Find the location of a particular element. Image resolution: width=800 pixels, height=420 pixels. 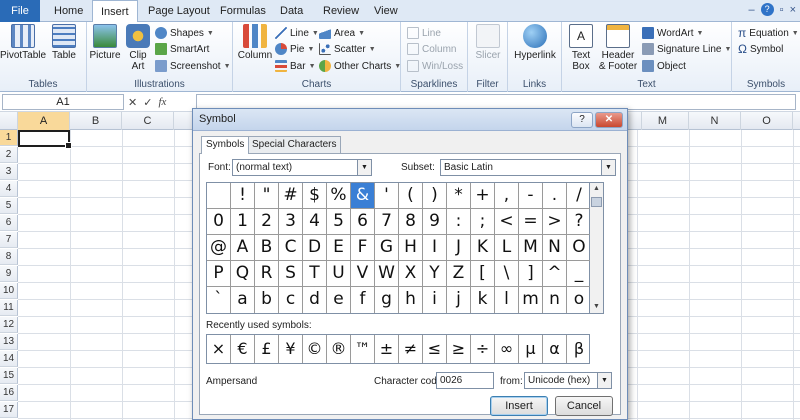

pie-chart-button: Pie ▼ is located at coordinates (294, 49).